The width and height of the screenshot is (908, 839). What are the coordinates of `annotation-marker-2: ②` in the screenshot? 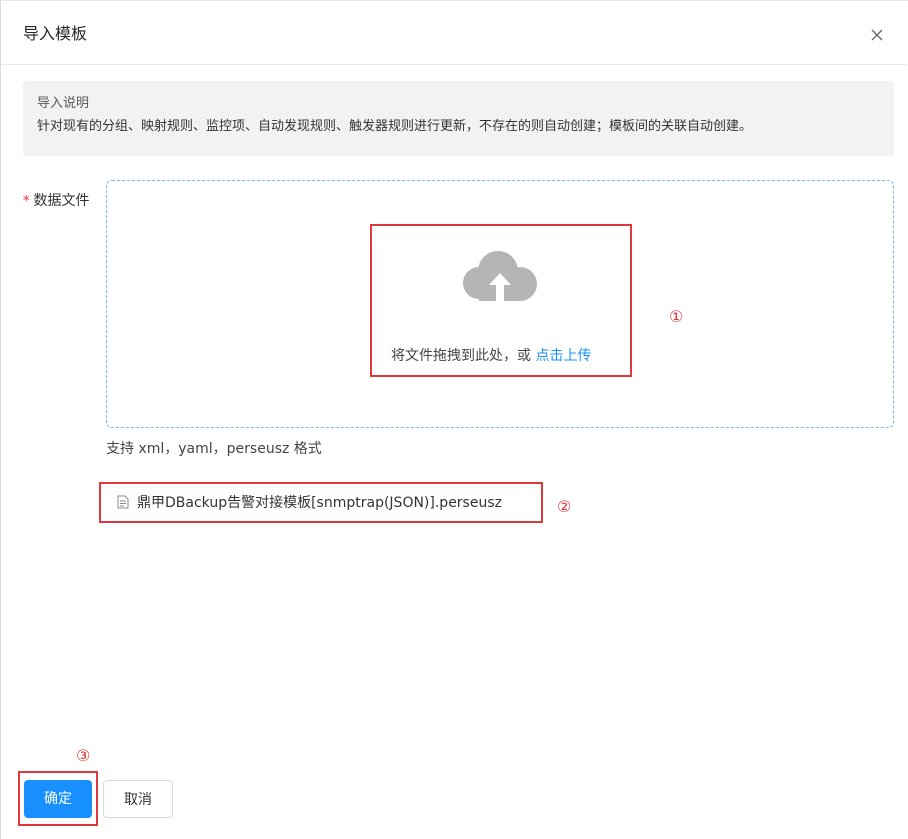 It's located at (564, 506).